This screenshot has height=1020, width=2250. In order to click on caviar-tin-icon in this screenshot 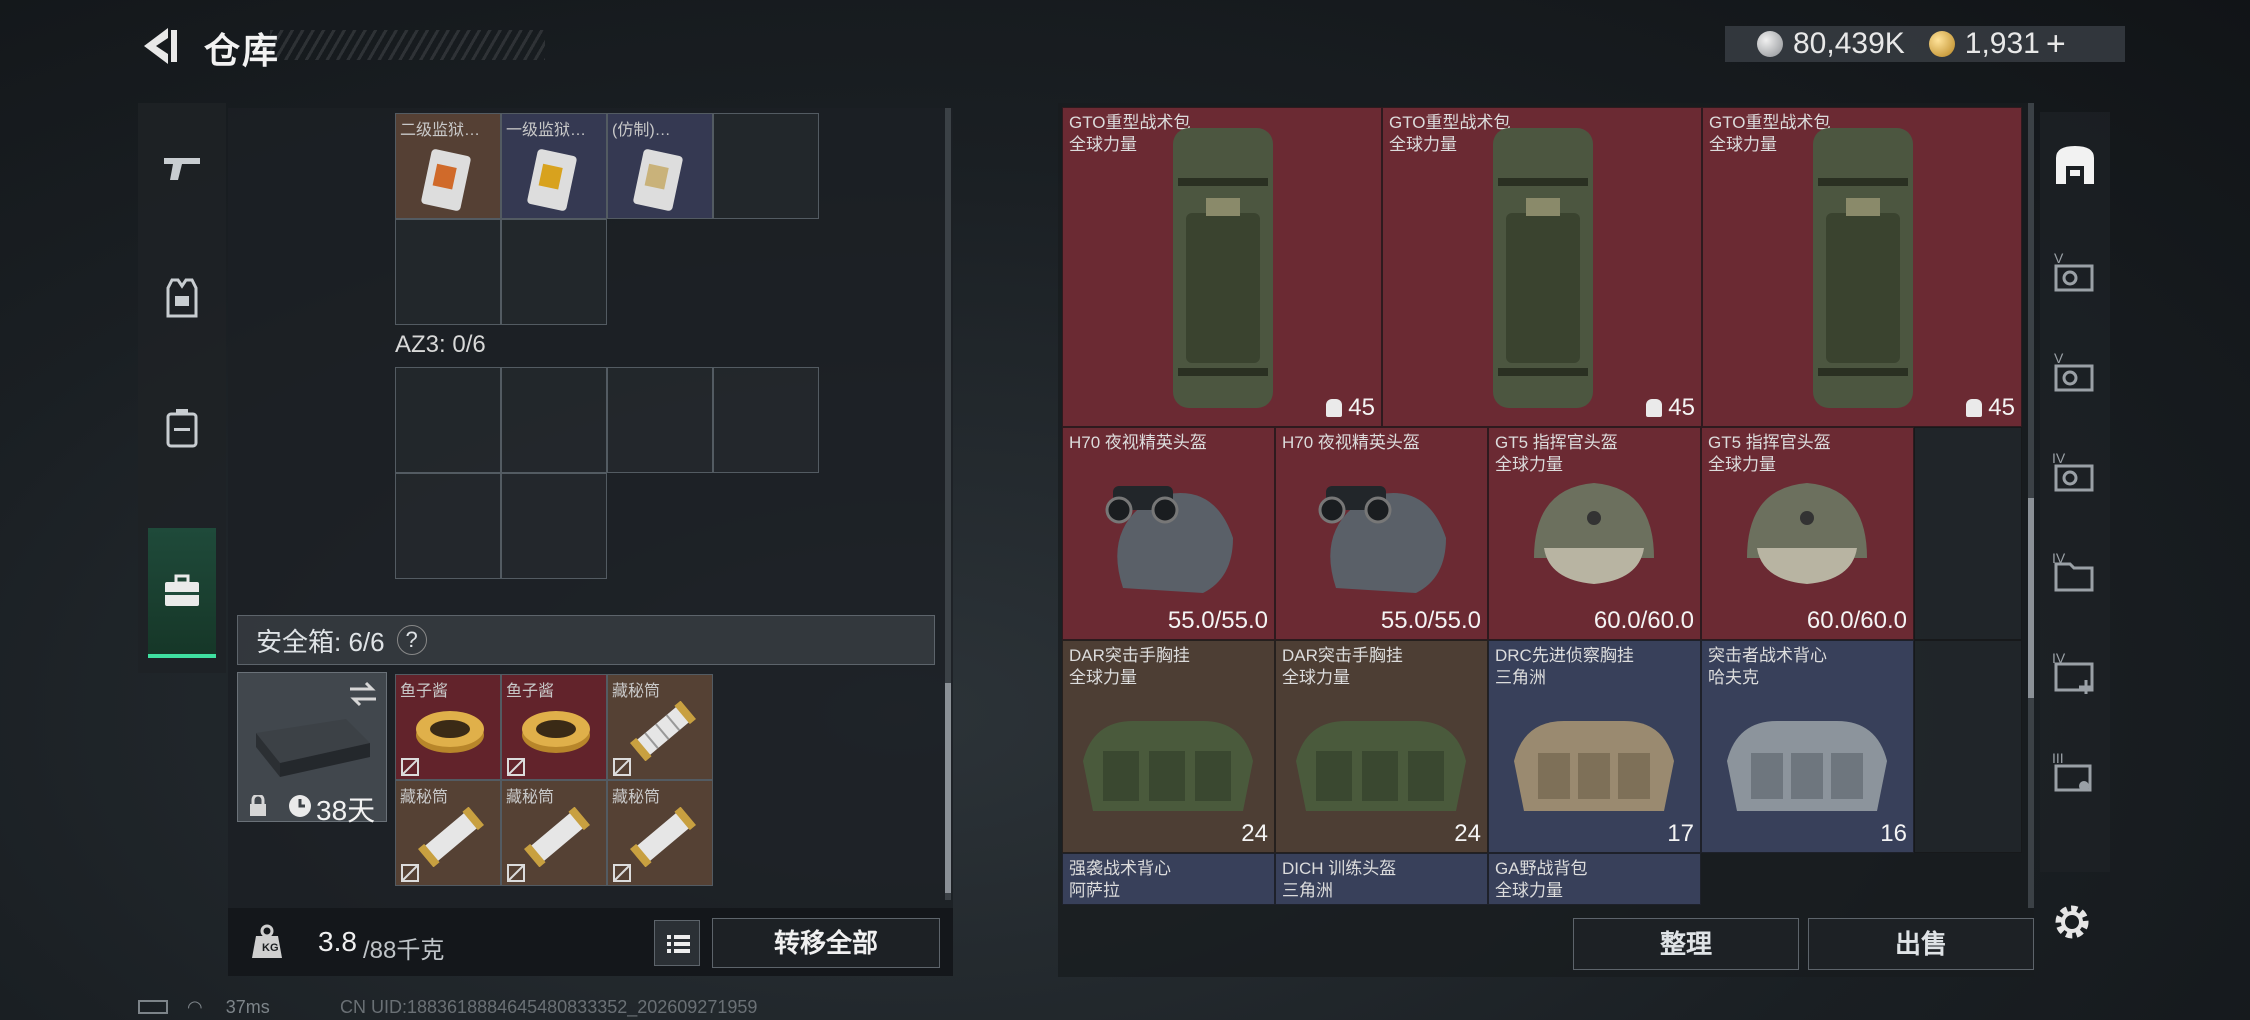, I will do `click(556, 732)`.